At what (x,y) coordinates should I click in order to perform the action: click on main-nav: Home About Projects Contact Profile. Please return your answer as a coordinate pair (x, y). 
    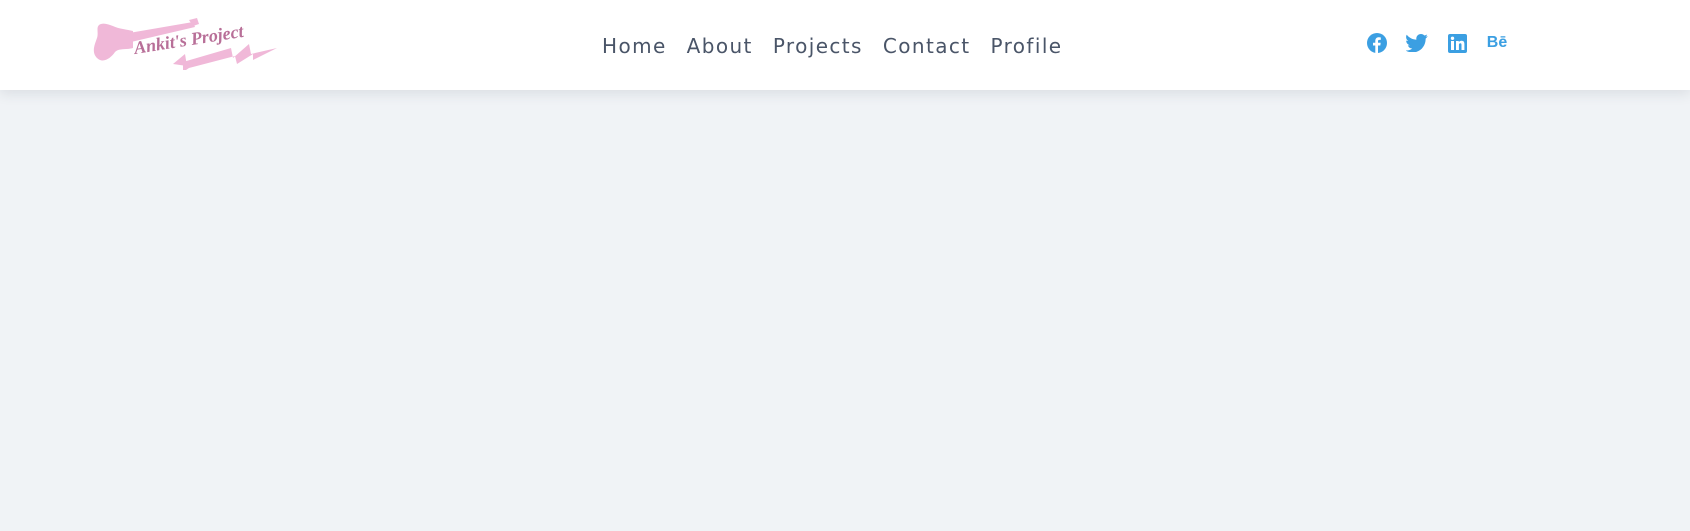
    Looking at the image, I should click on (832, 46).